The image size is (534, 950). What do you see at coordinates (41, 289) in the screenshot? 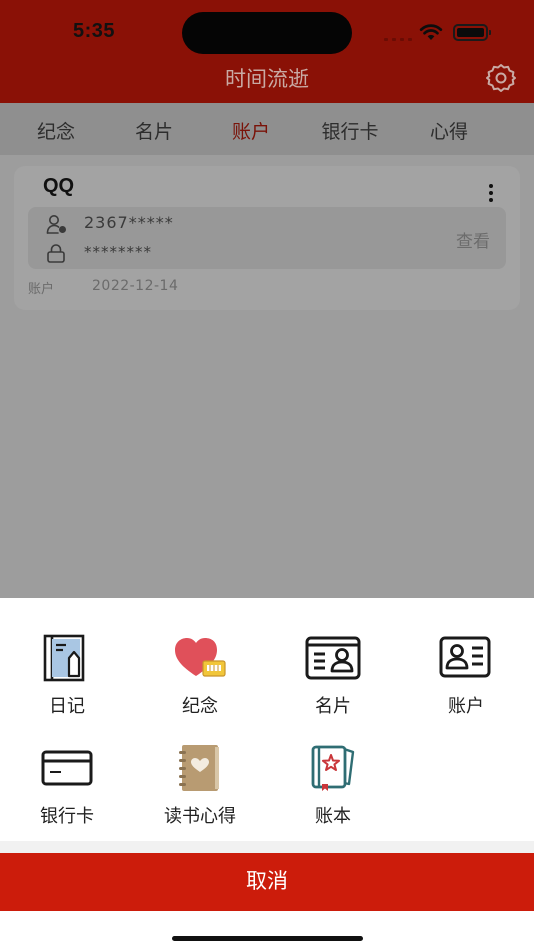
I see `account-type-label: 账户` at bounding box center [41, 289].